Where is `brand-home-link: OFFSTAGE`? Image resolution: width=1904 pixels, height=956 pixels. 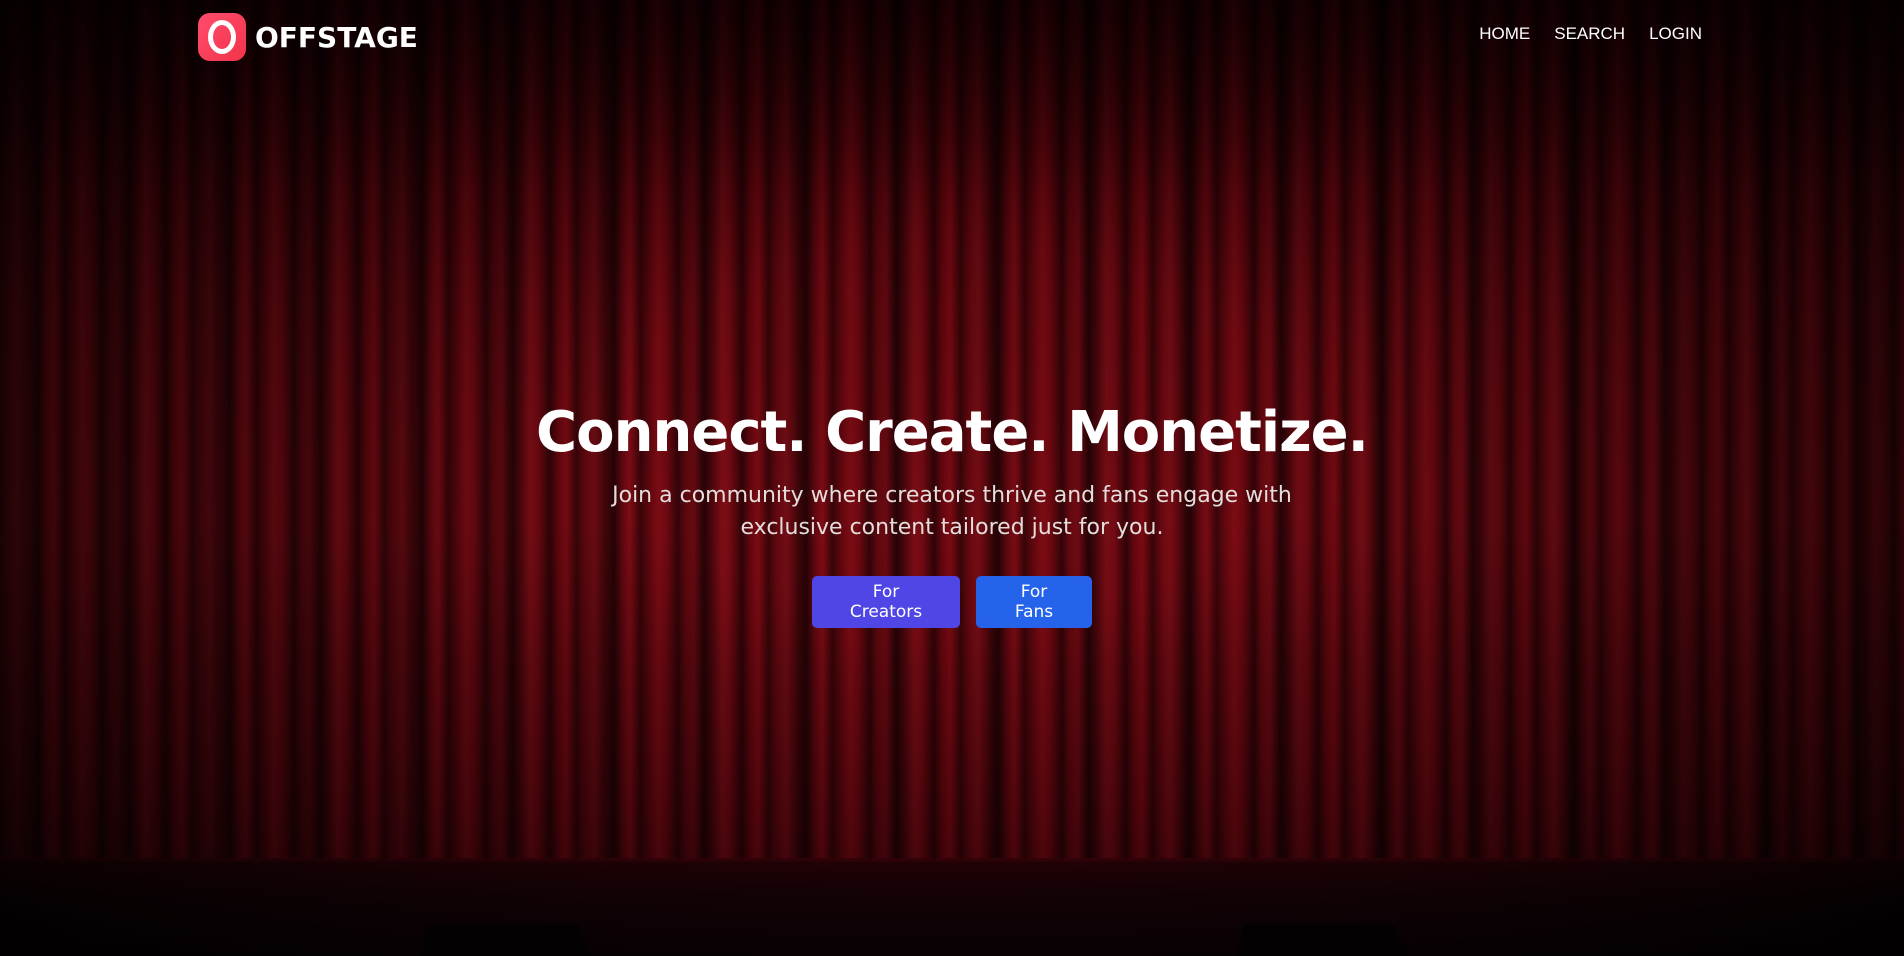
brand-home-link: OFFSTAGE is located at coordinates (308, 37).